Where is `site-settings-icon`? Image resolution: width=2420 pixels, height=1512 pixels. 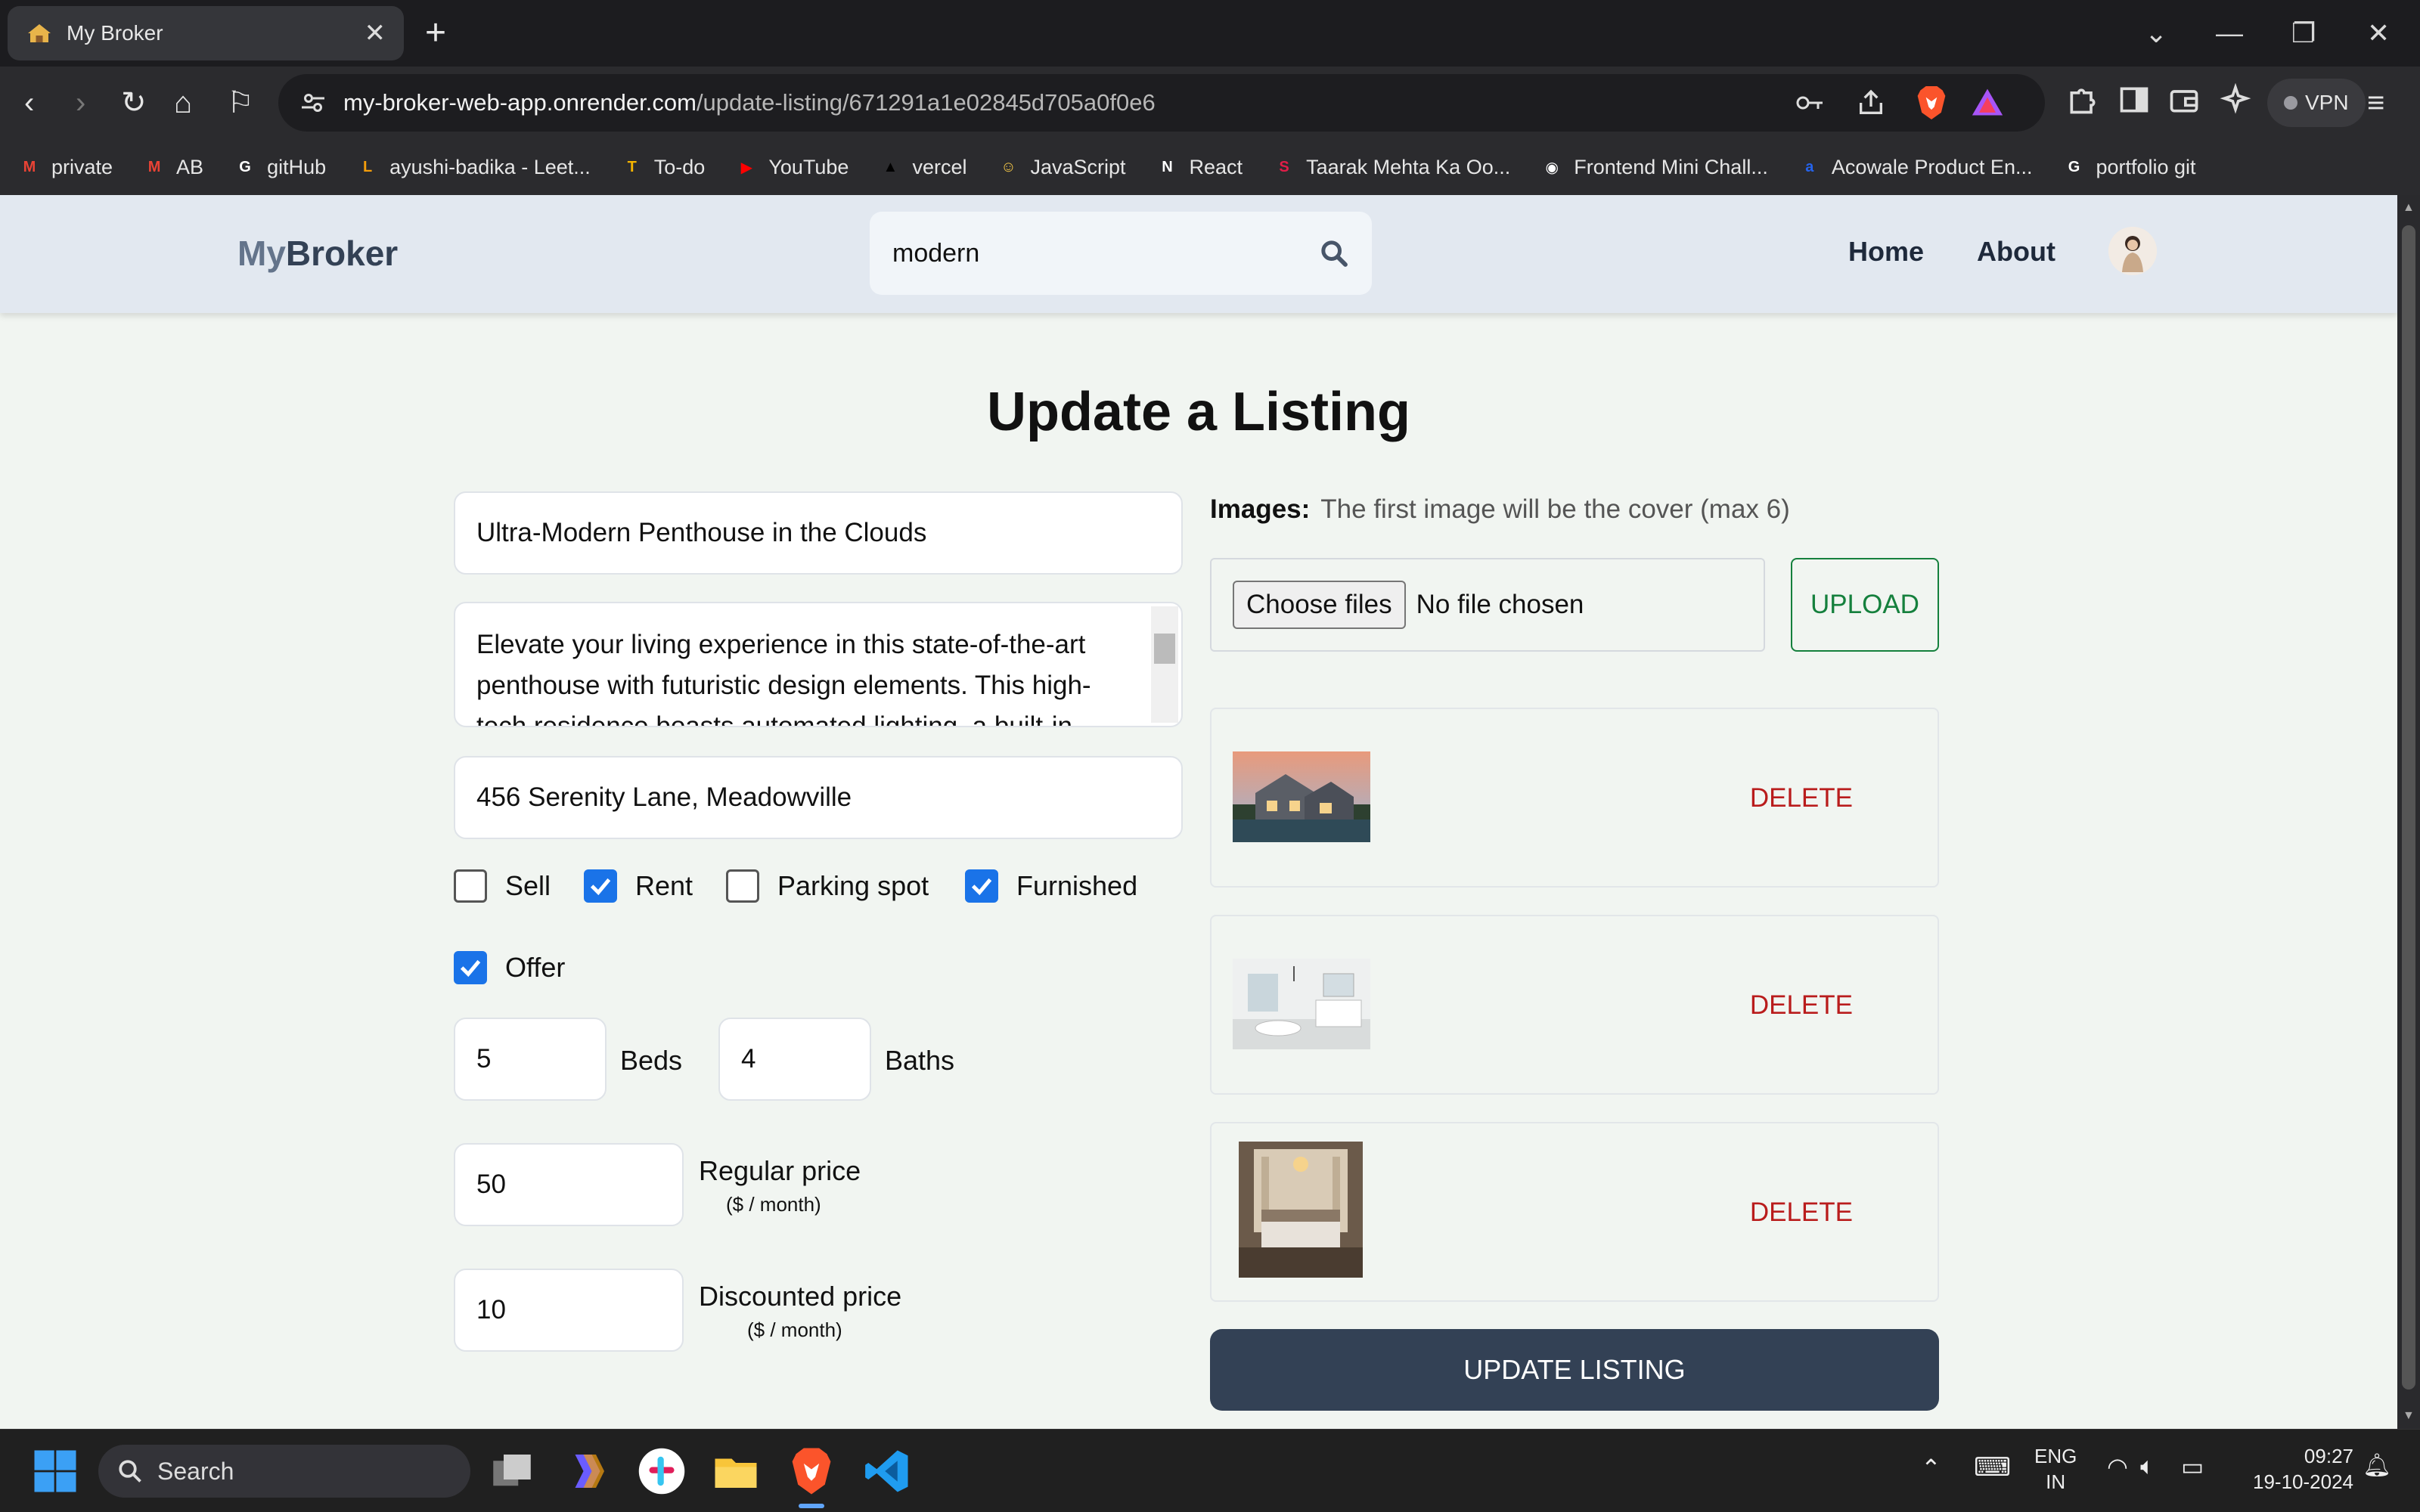
site-settings-icon is located at coordinates (313, 102).